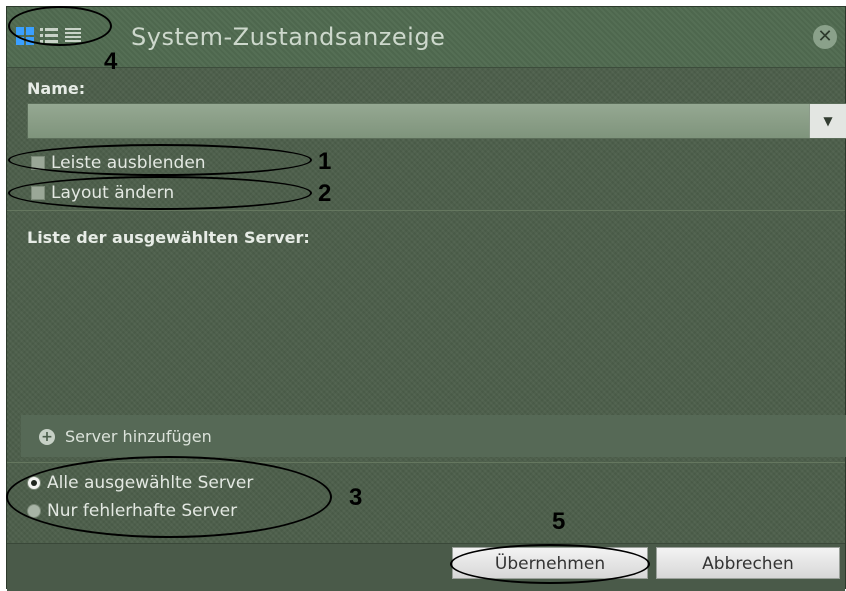  Describe the element at coordinates (325, 161) in the screenshot. I see `annotation-label: 1` at that location.